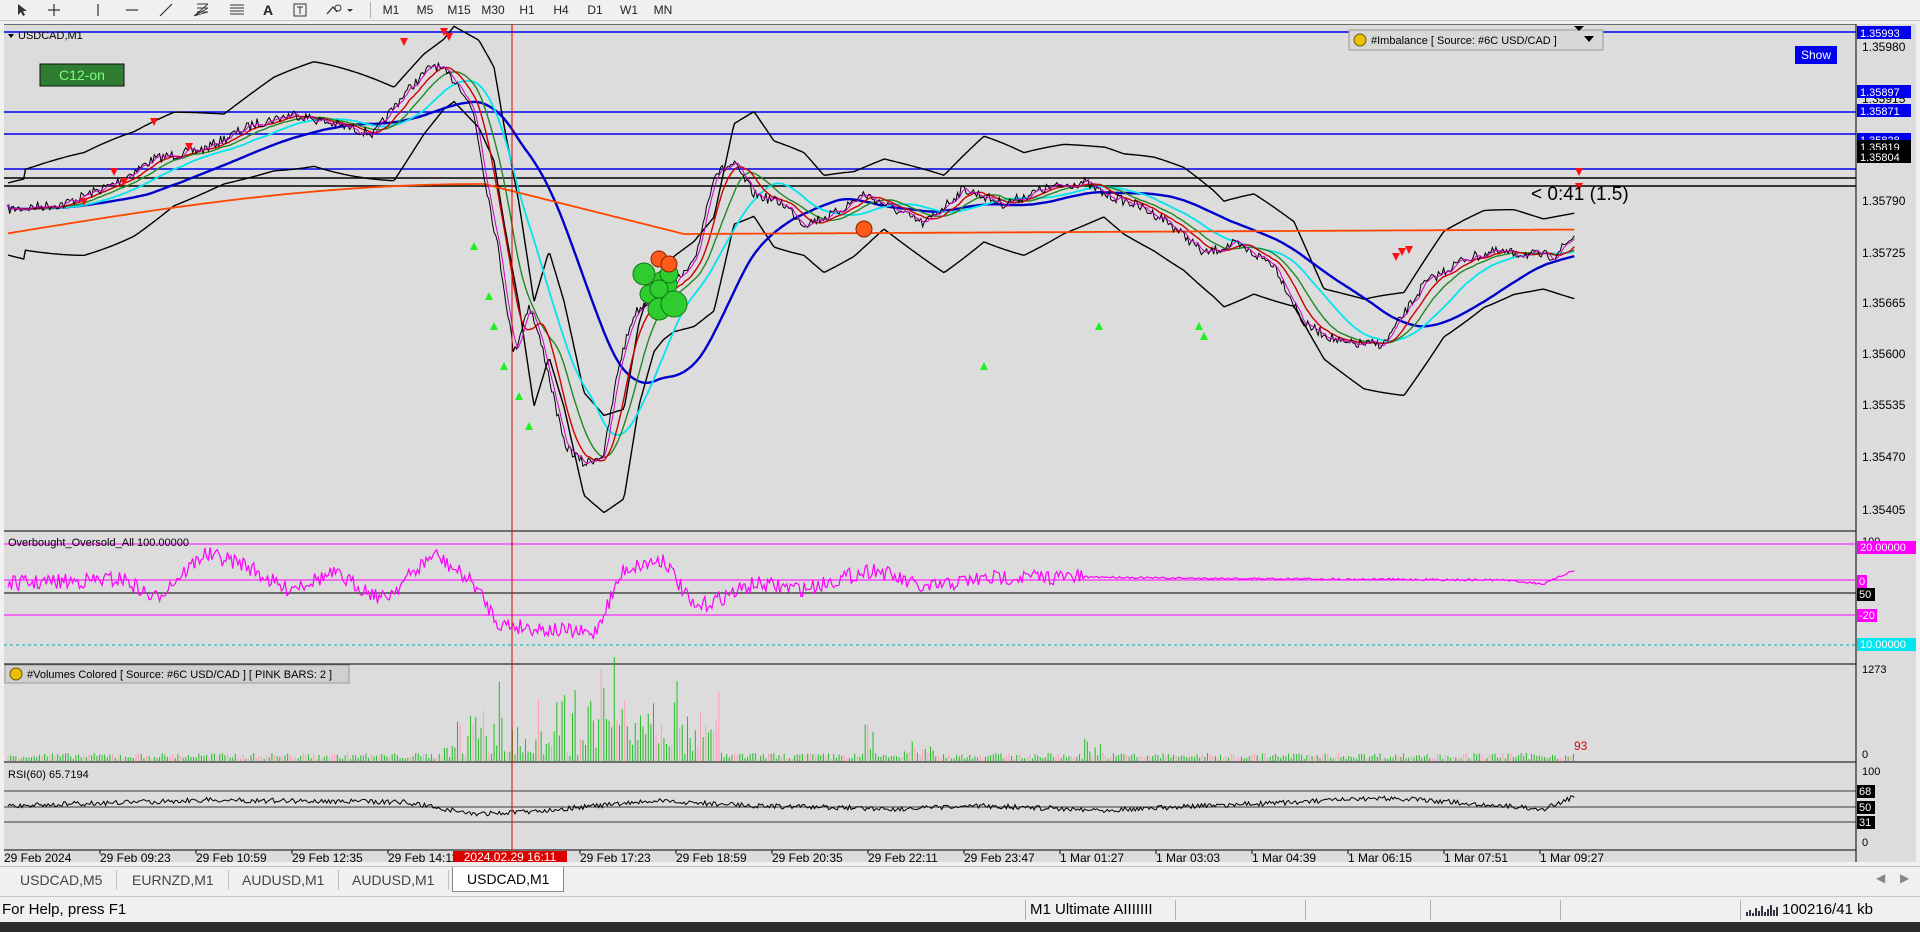 This screenshot has height=932, width=1920. Describe the element at coordinates (22, 10) in the screenshot. I see `cursor-icon` at that location.